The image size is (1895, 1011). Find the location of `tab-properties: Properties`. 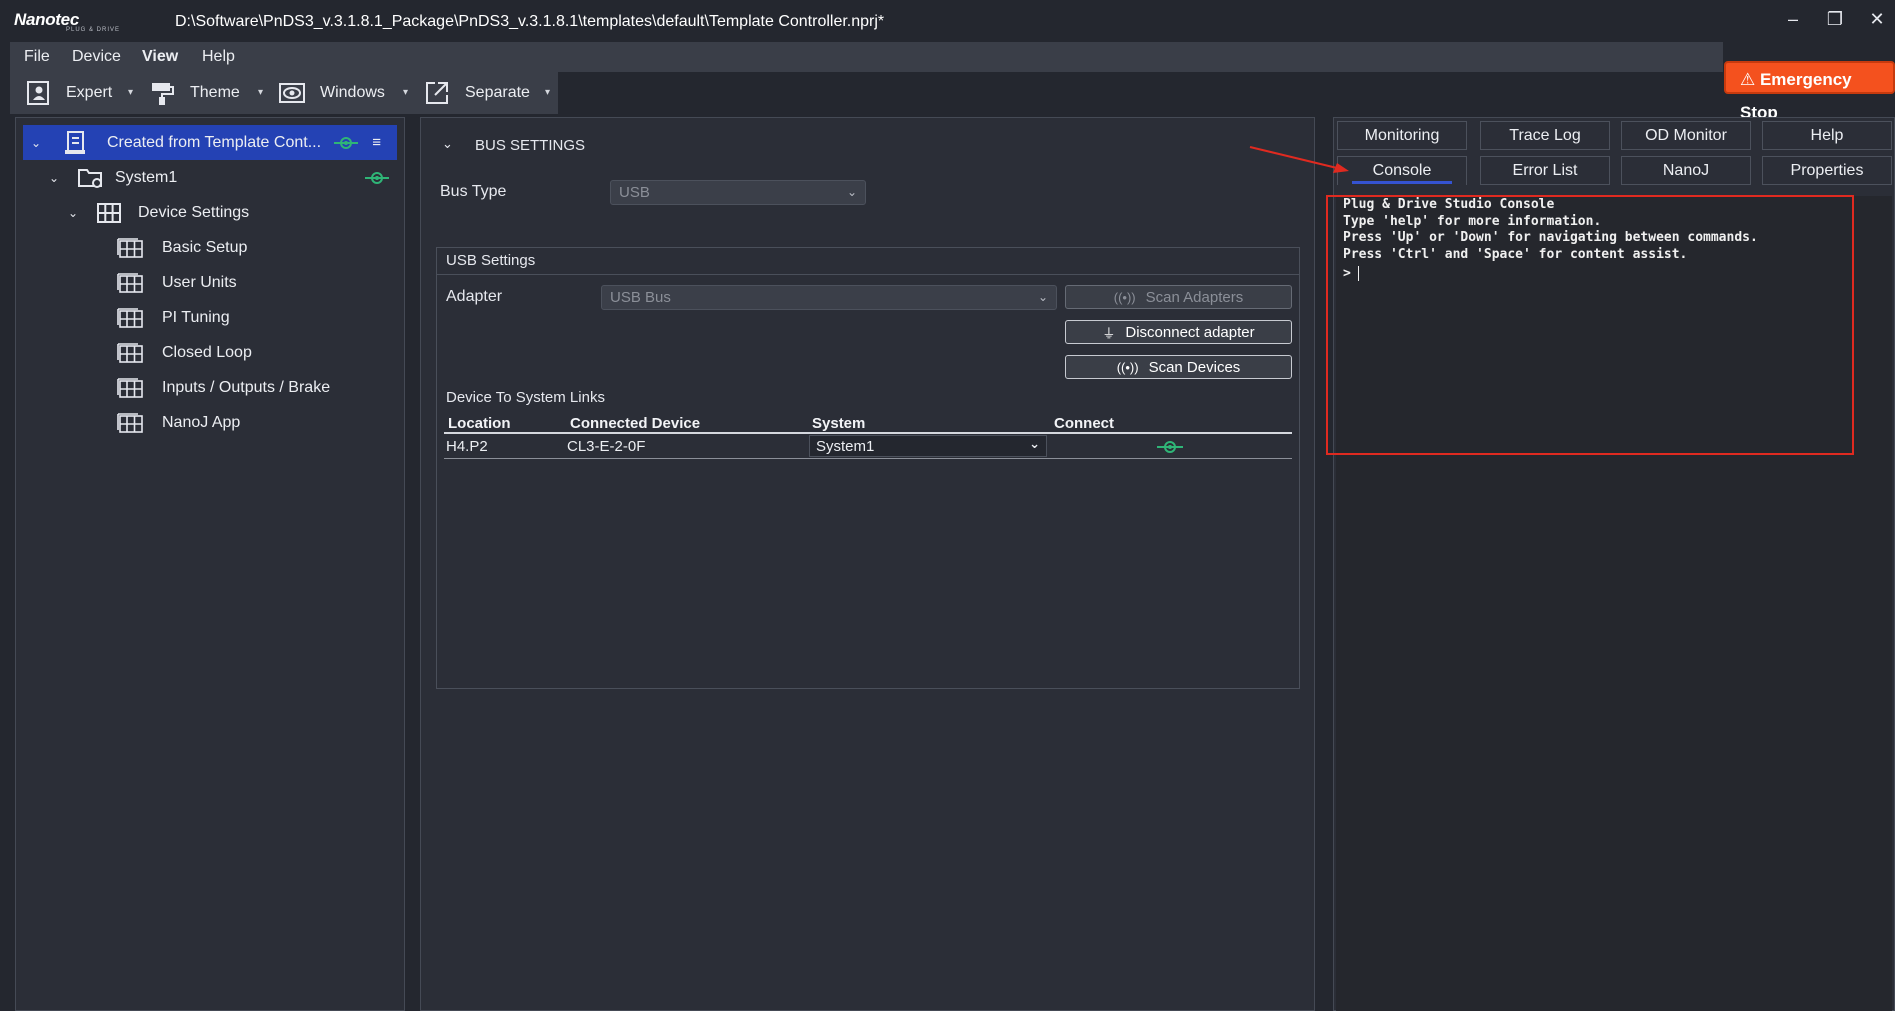

tab-properties: Properties is located at coordinates (1827, 170).